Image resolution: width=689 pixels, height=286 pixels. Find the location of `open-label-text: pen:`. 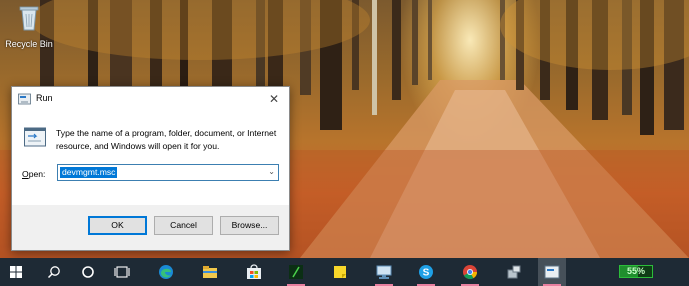

open-label-text: pen: is located at coordinates (37, 174).